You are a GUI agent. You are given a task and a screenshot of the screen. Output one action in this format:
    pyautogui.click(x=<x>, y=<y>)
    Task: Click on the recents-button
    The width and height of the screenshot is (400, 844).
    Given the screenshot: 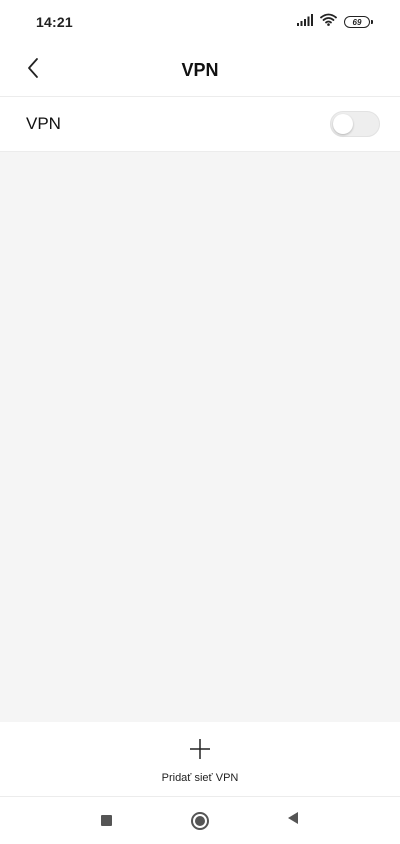 What is the action you would take?
    pyautogui.click(x=107, y=821)
    